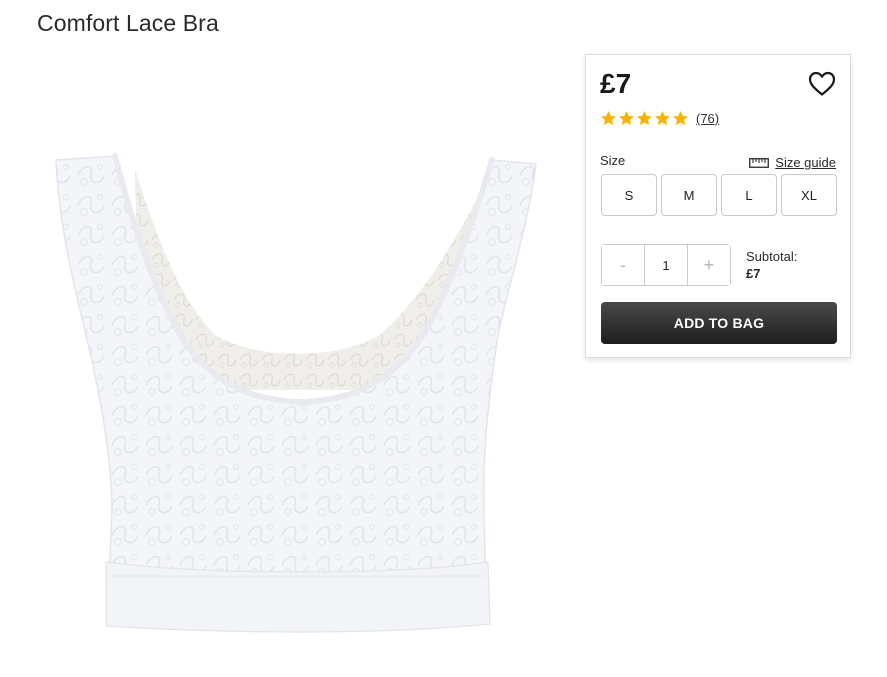  What do you see at coordinates (805, 162) in the screenshot?
I see `size-guide-label: Size guide` at bounding box center [805, 162].